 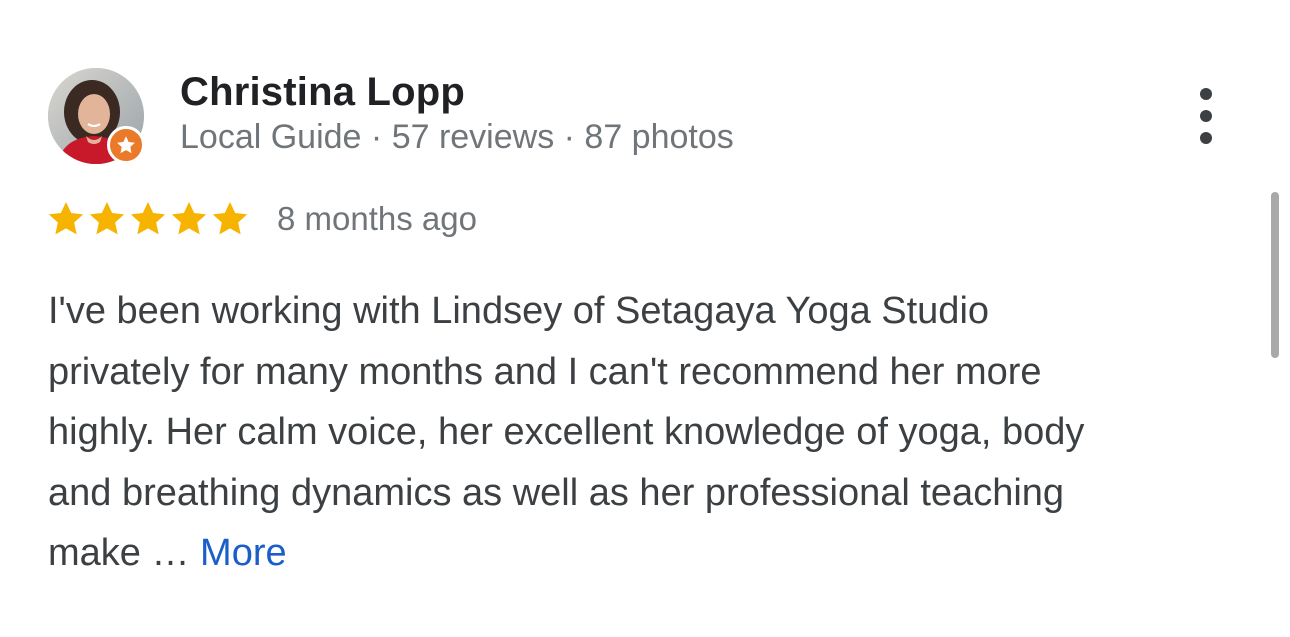 I want to click on reviewer-meta: Local Guide · 57 reviews · 87 photos, so click(x=457, y=137).